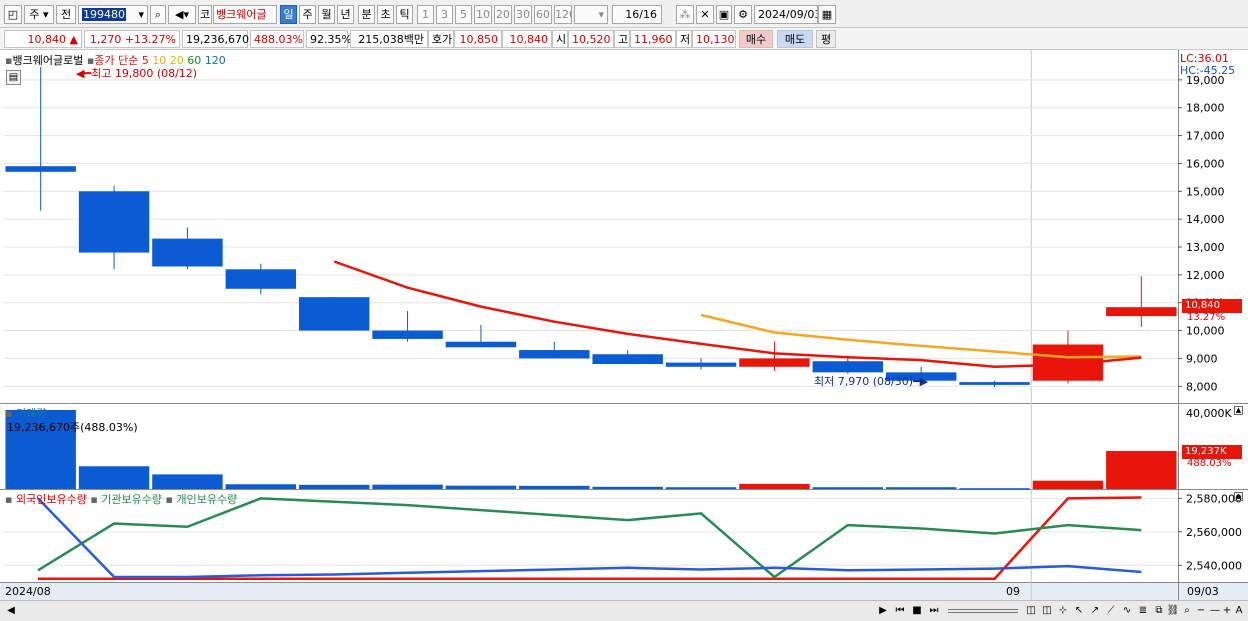 The image size is (1248, 621). Describe the element at coordinates (444, 14) in the screenshot. I see `interval-3-button: 3` at that location.